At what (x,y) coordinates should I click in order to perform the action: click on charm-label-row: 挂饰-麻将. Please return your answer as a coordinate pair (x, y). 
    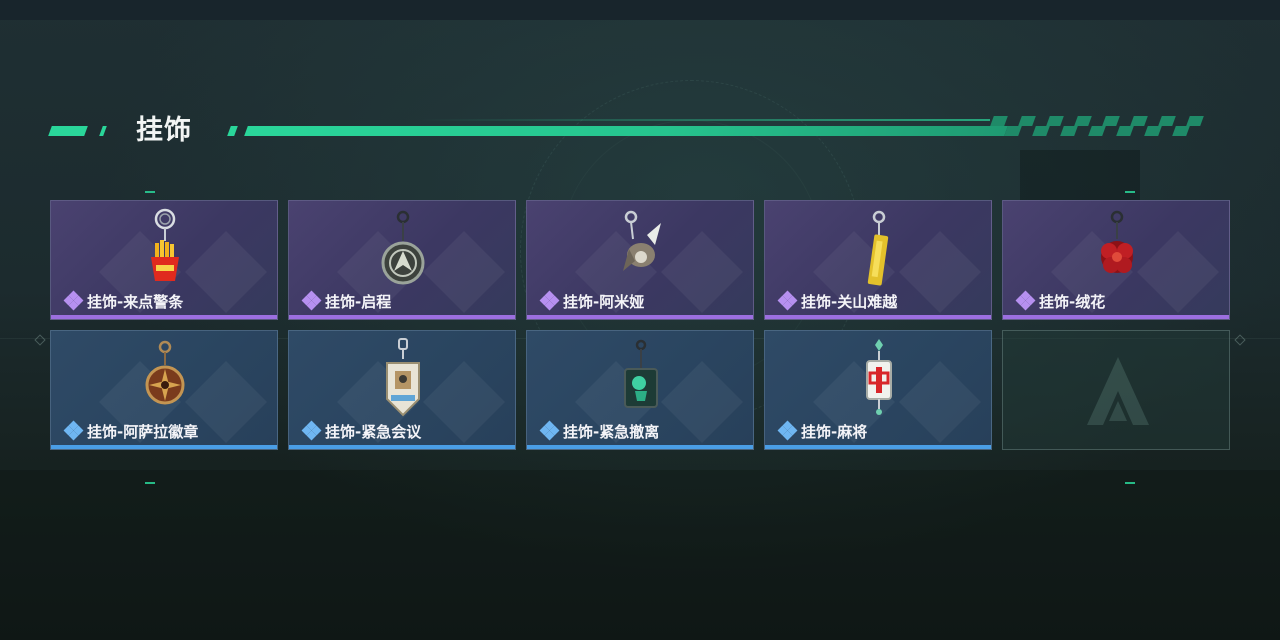
    Looking at the image, I should click on (822, 430).